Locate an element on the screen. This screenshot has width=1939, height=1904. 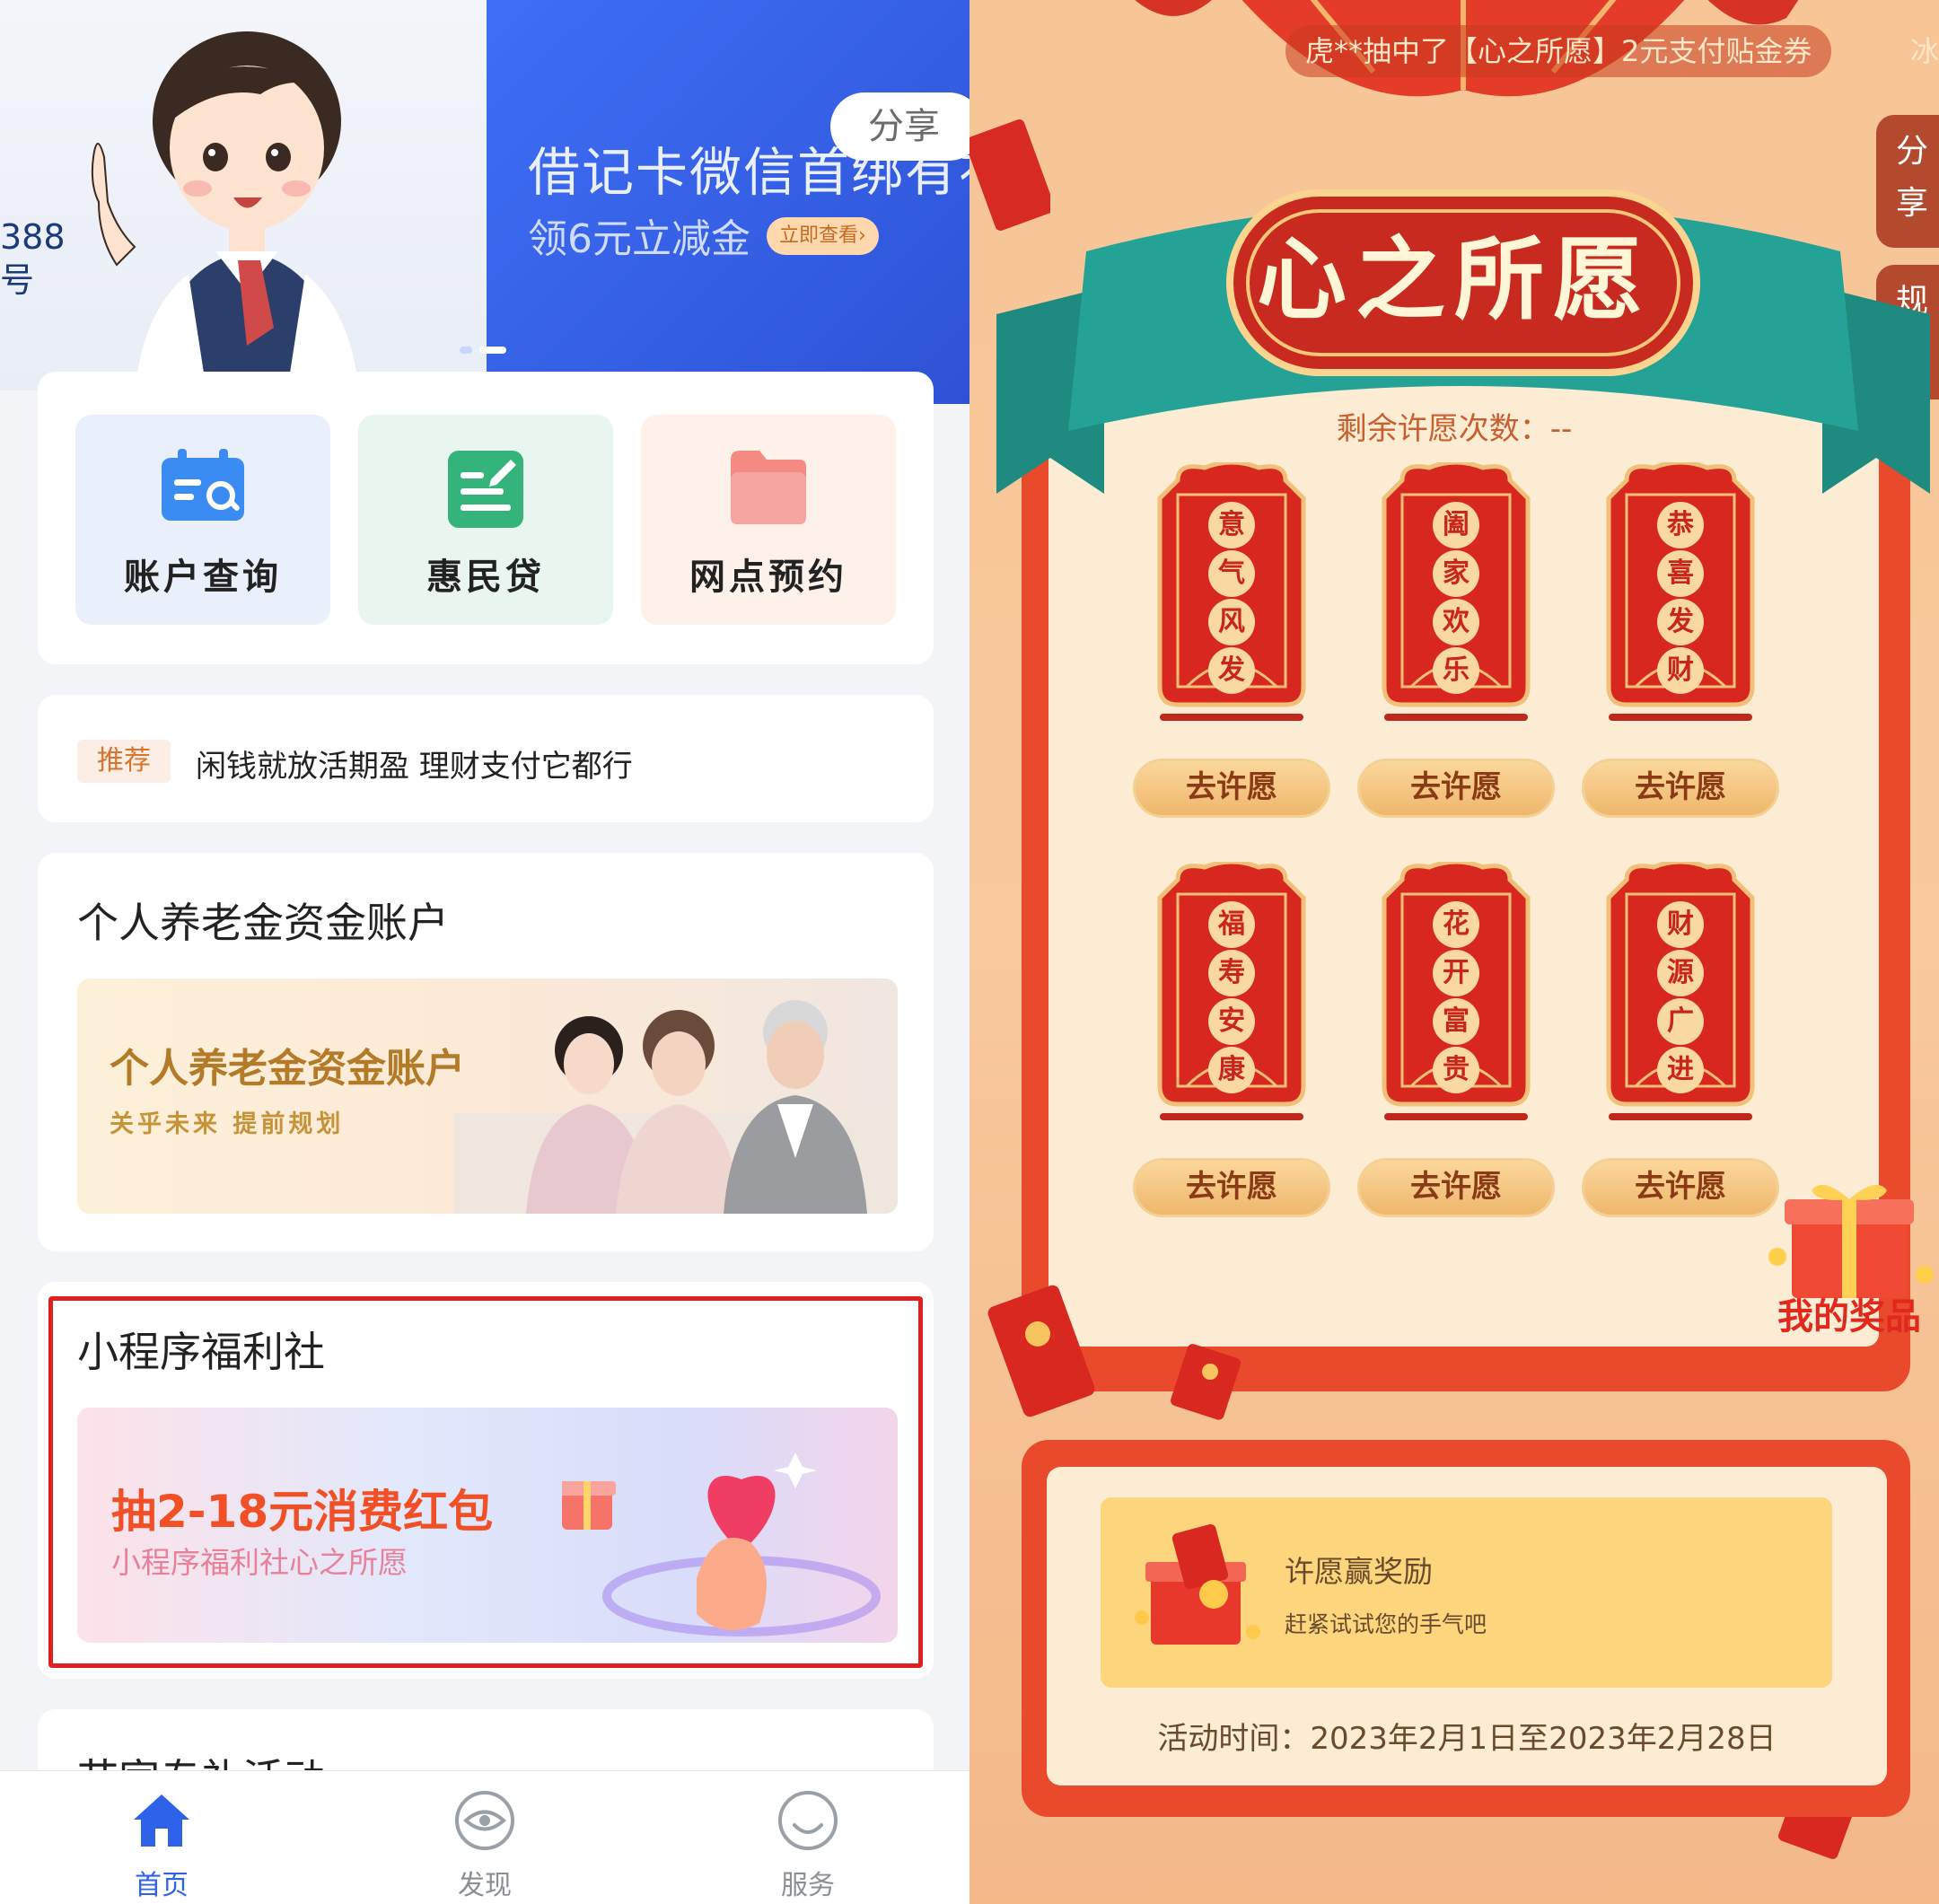
welfare-banner: 抽2-18元消费红包 小程序福利社心之所愿 is located at coordinates (487, 1525).